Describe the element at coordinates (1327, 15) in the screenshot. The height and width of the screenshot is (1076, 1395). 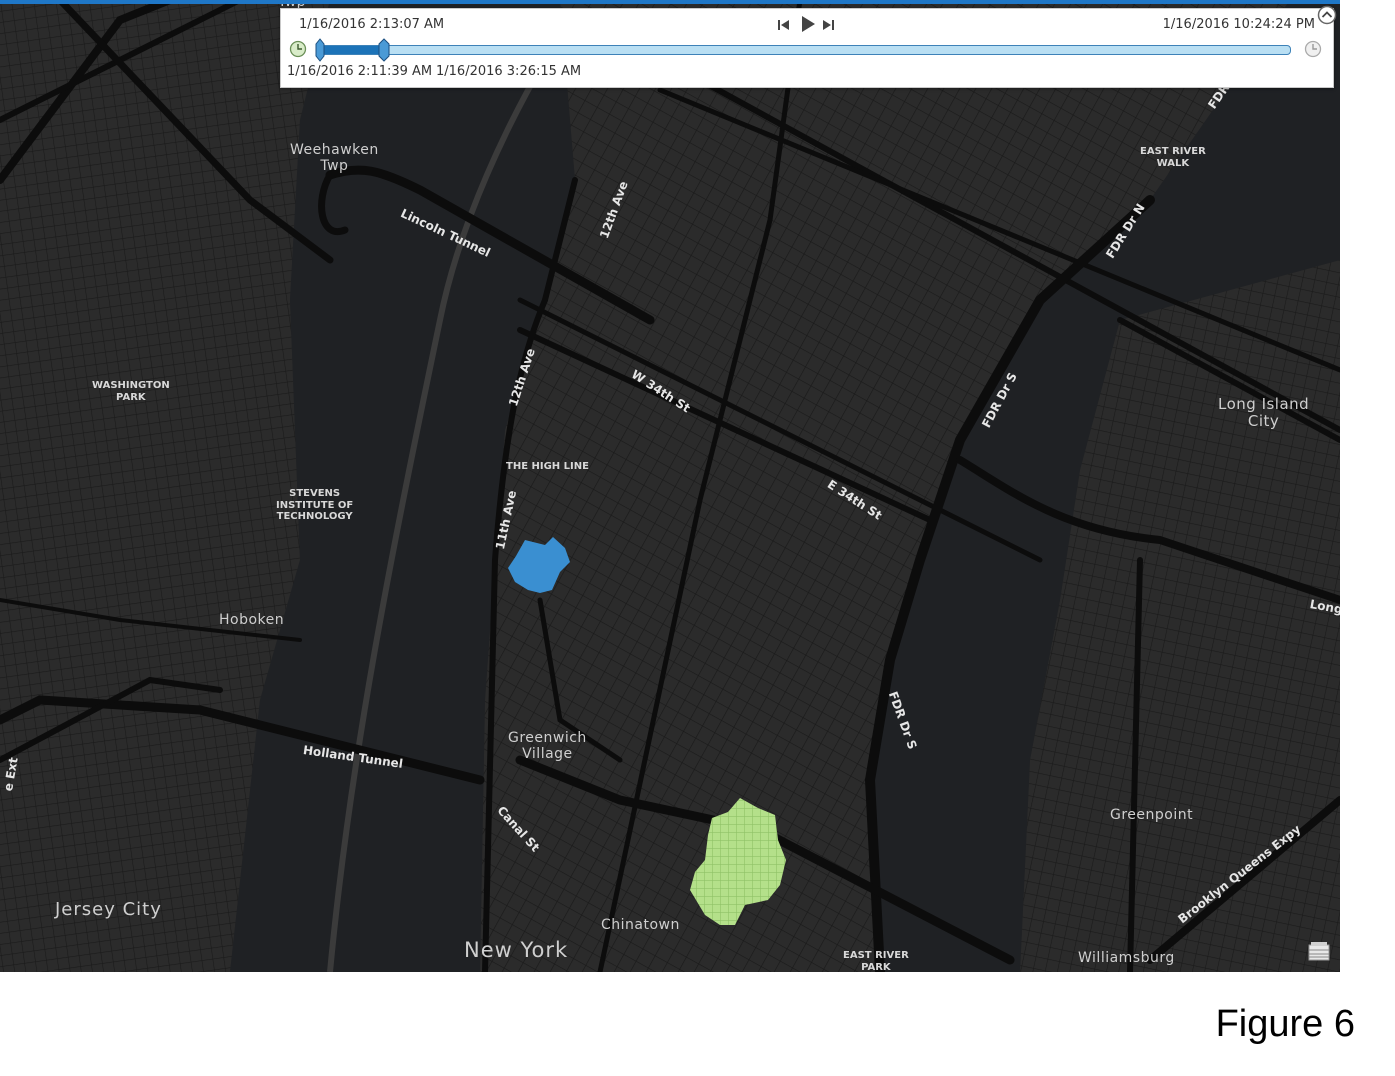
I see `collapse-icon` at that location.